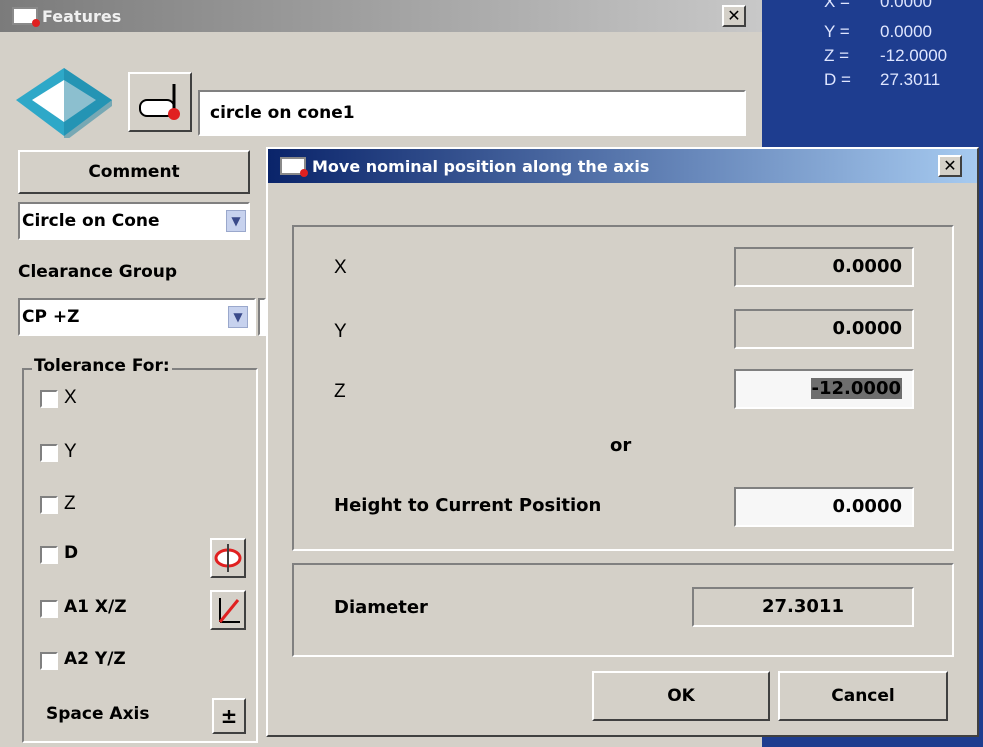  Describe the element at coordinates (340, 391) in the screenshot. I see `z-label: Z` at that location.